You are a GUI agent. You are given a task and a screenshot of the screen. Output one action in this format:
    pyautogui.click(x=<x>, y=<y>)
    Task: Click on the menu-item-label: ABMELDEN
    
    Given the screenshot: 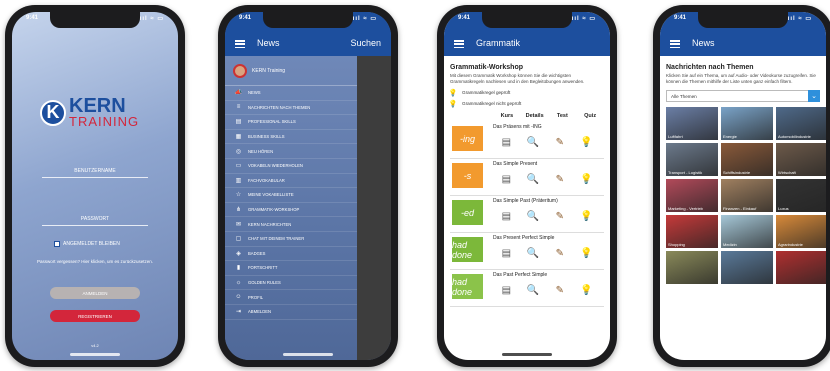 What is the action you would take?
    pyautogui.click(x=260, y=312)
    